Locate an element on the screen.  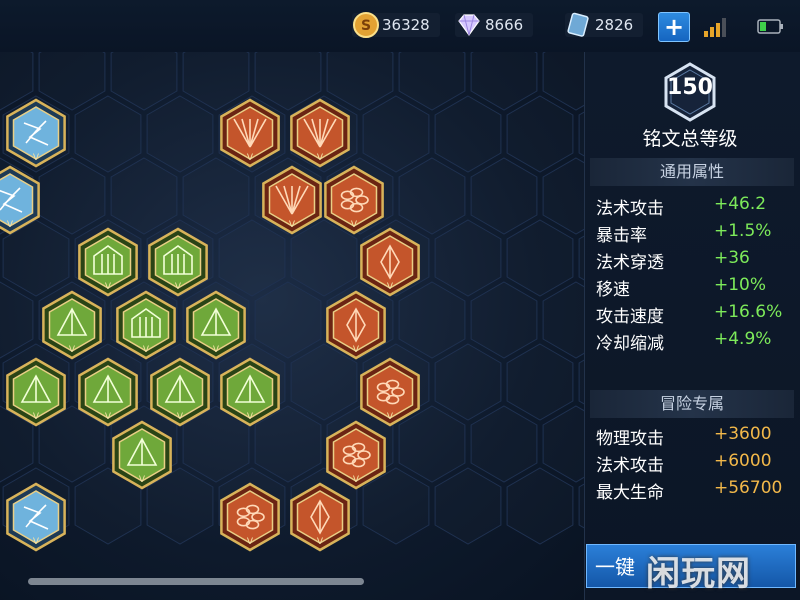
watermark: 闲玩网 is located at coordinates (698, 574).